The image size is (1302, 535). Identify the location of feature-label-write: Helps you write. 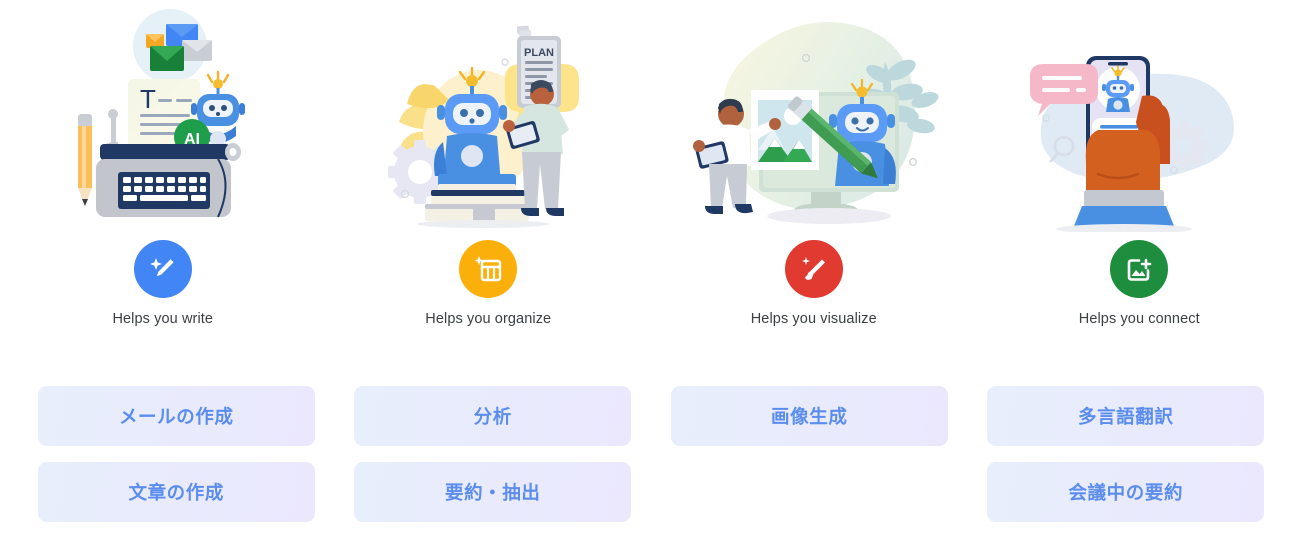
(163, 319).